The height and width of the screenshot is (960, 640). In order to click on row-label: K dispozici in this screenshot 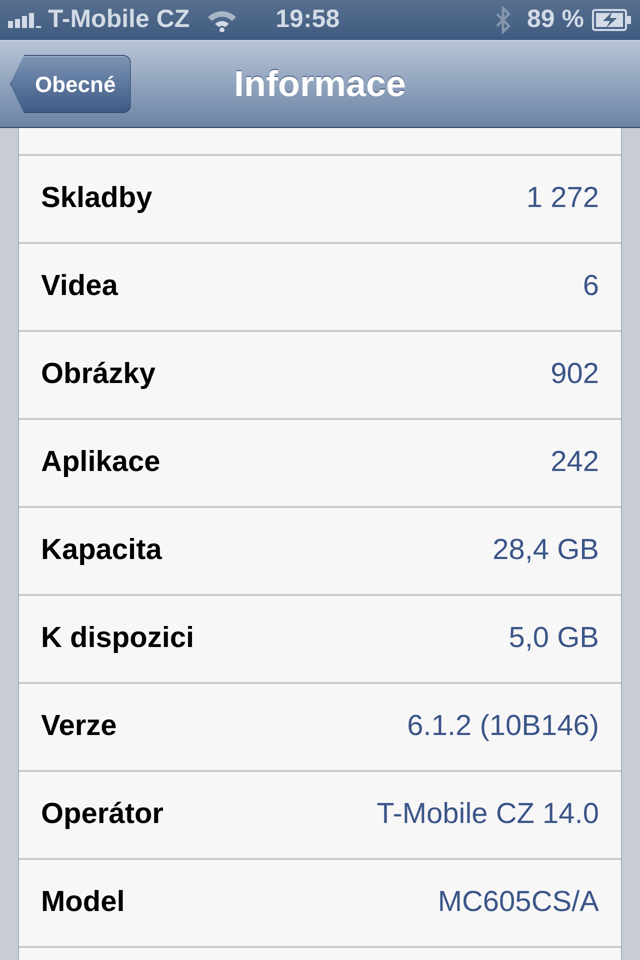, I will do `click(117, 638)`.